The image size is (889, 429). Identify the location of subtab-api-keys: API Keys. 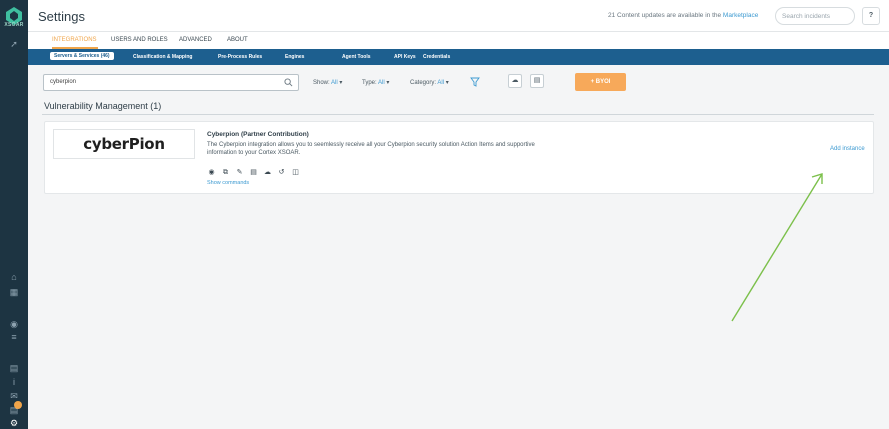
(405, 57).